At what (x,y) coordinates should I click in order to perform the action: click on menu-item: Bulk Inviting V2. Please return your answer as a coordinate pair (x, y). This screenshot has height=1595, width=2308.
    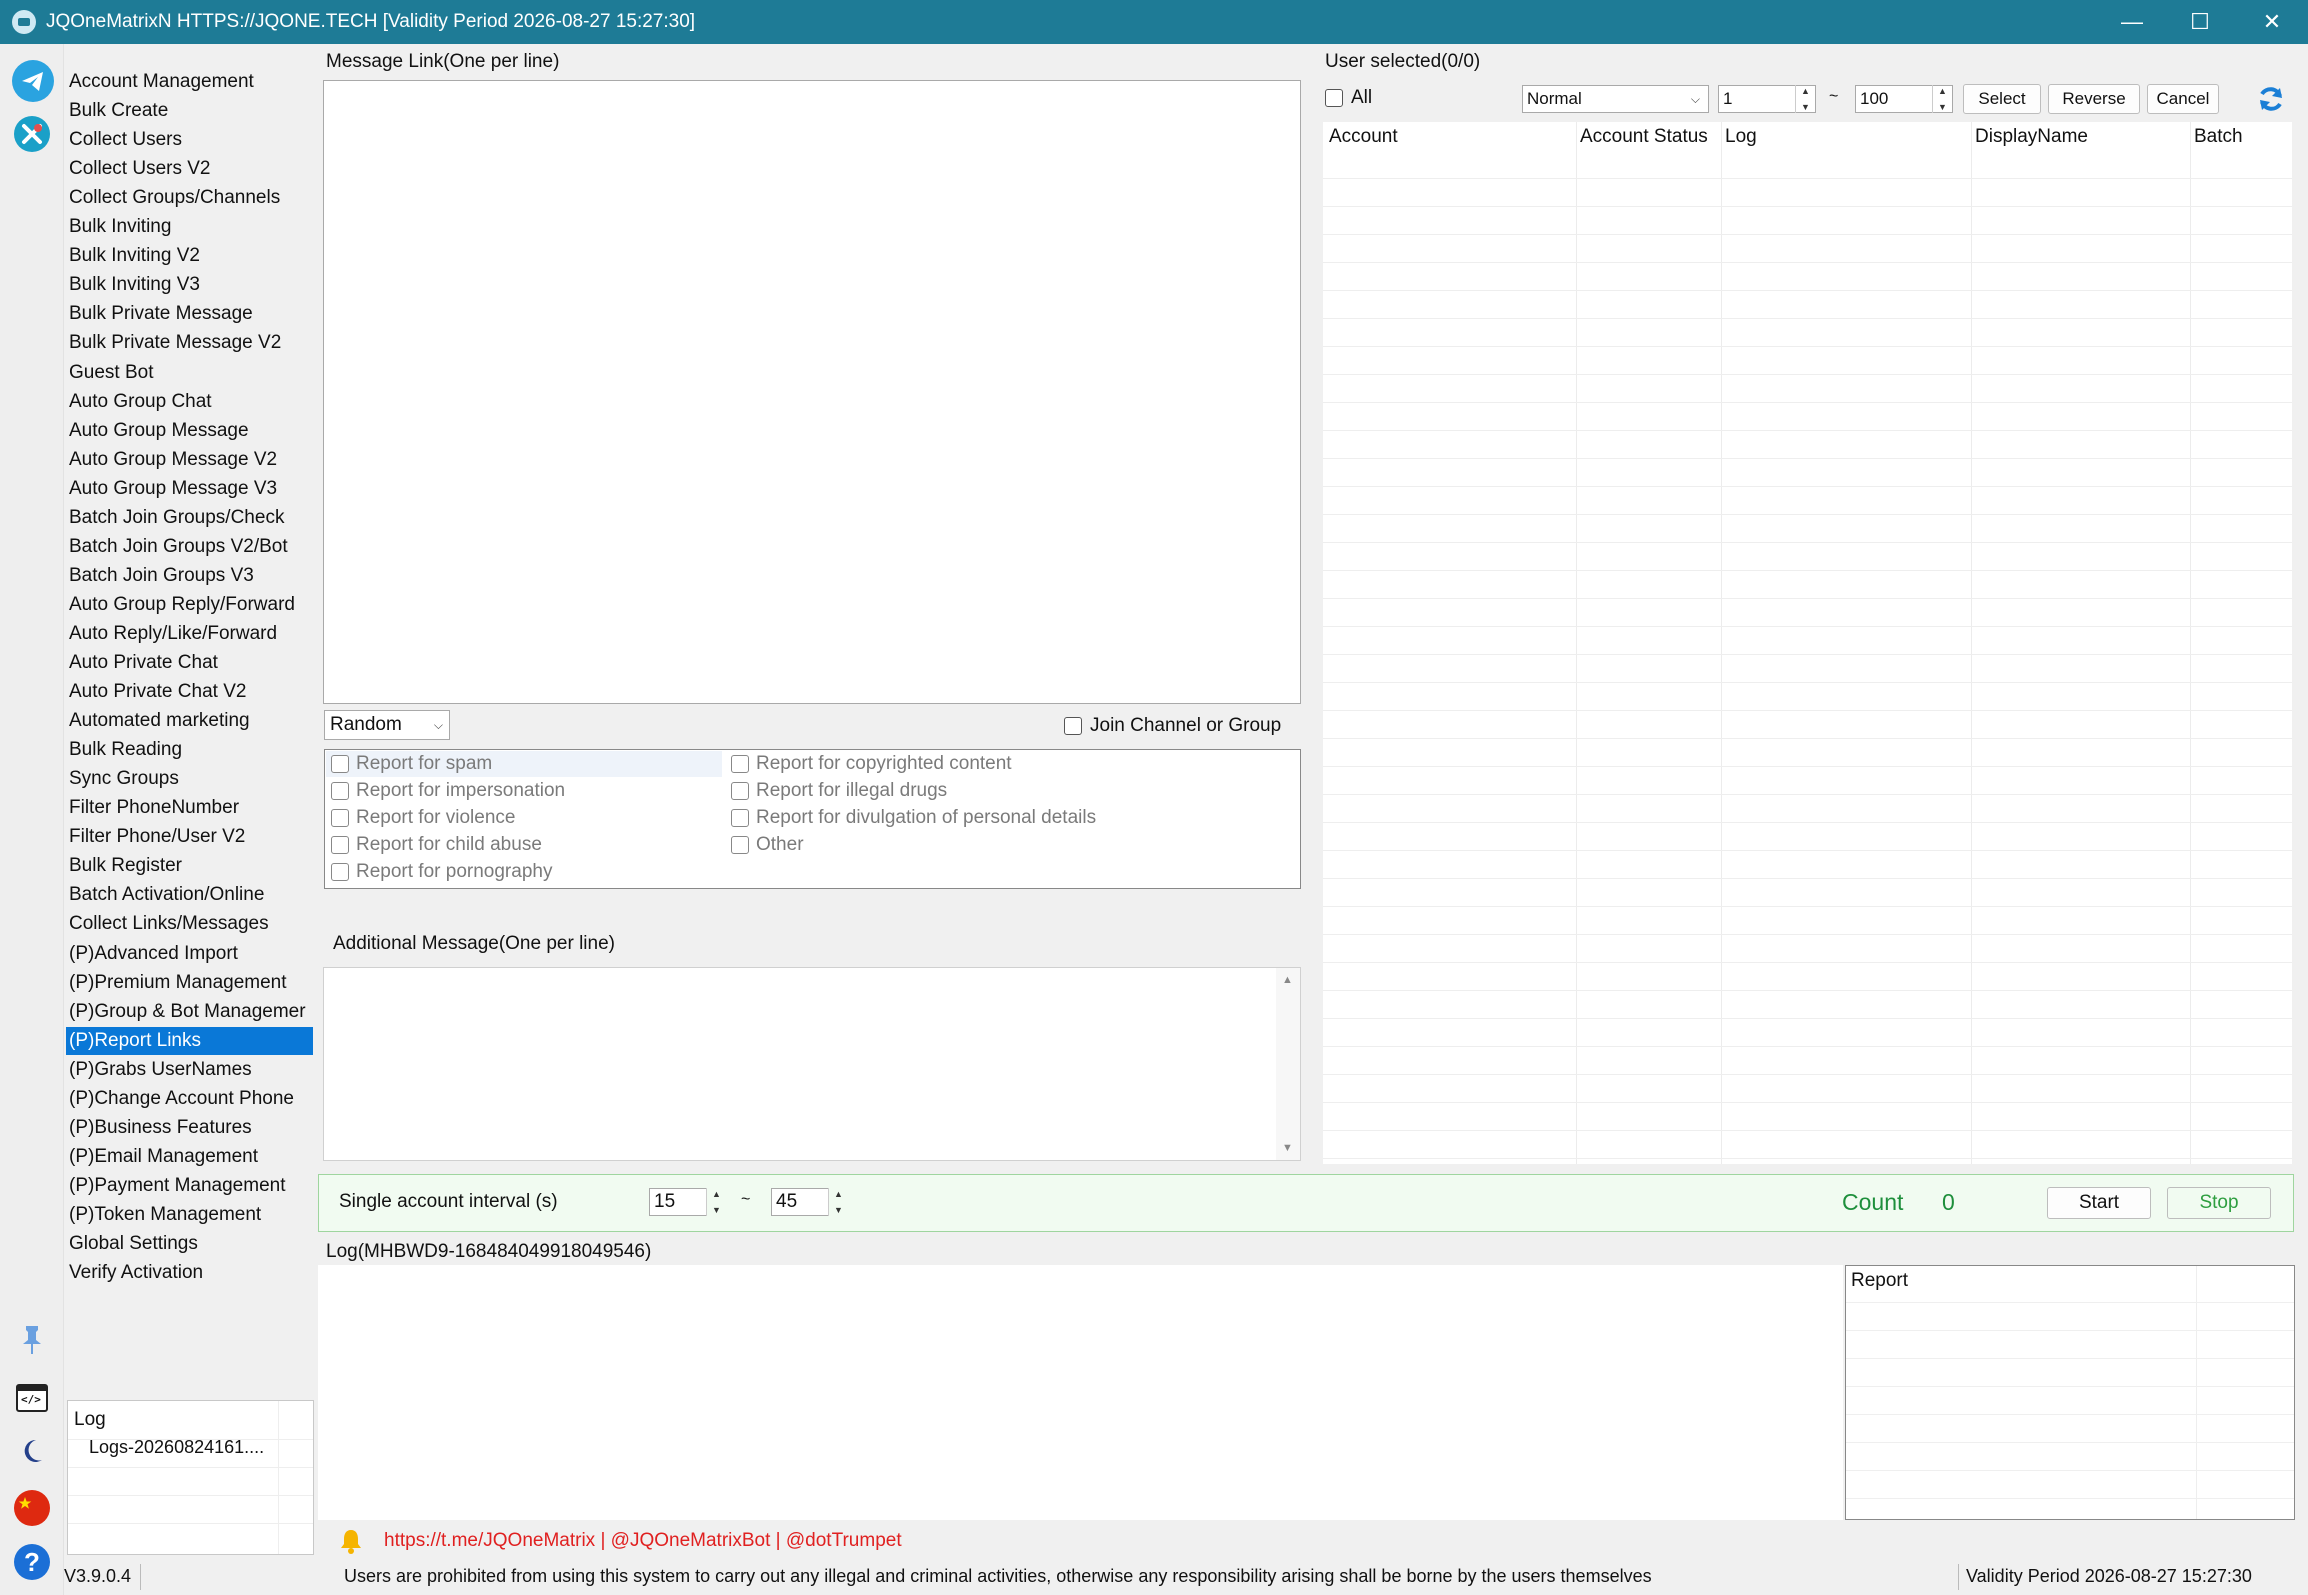
    Looking at the image, I should click on (189, 256).